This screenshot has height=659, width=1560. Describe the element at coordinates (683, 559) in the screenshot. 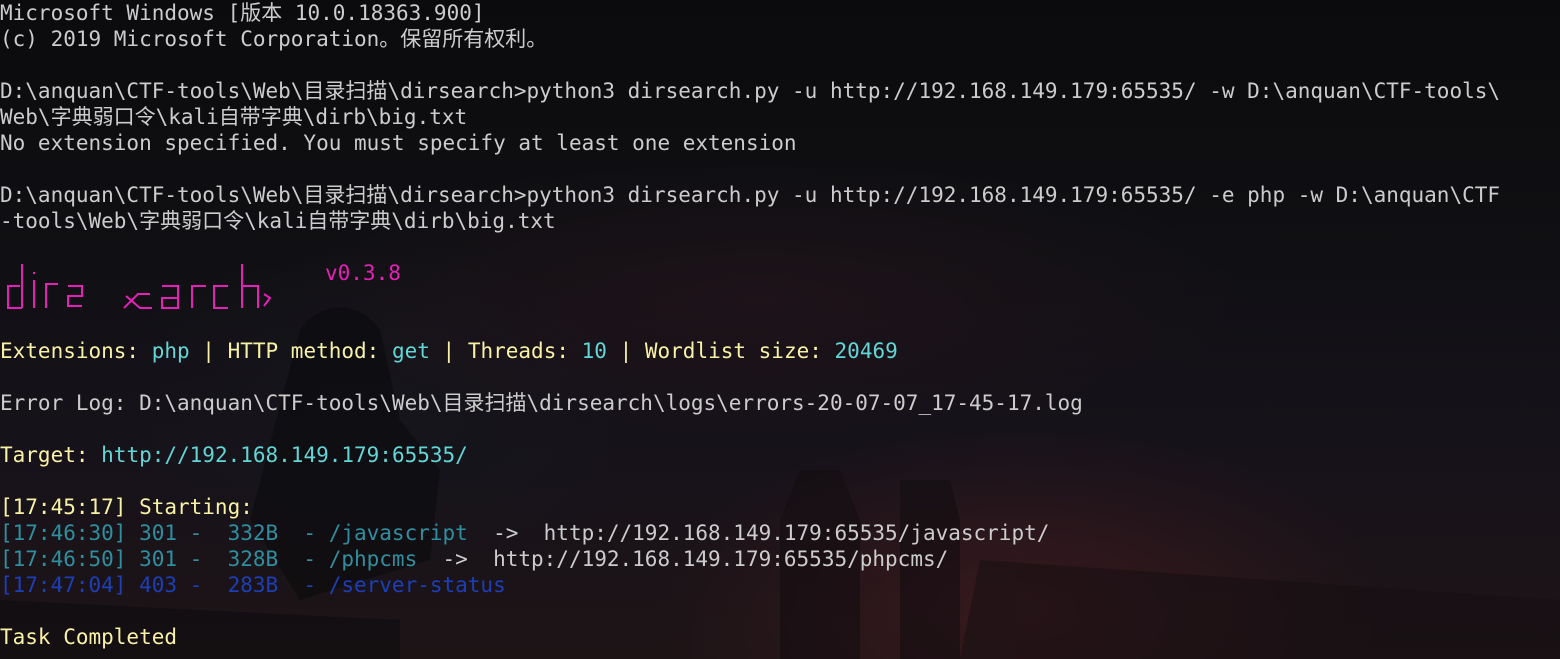

I see `result-redirect: -> http://192.168.149.179:65535/phpcms/` at that location.